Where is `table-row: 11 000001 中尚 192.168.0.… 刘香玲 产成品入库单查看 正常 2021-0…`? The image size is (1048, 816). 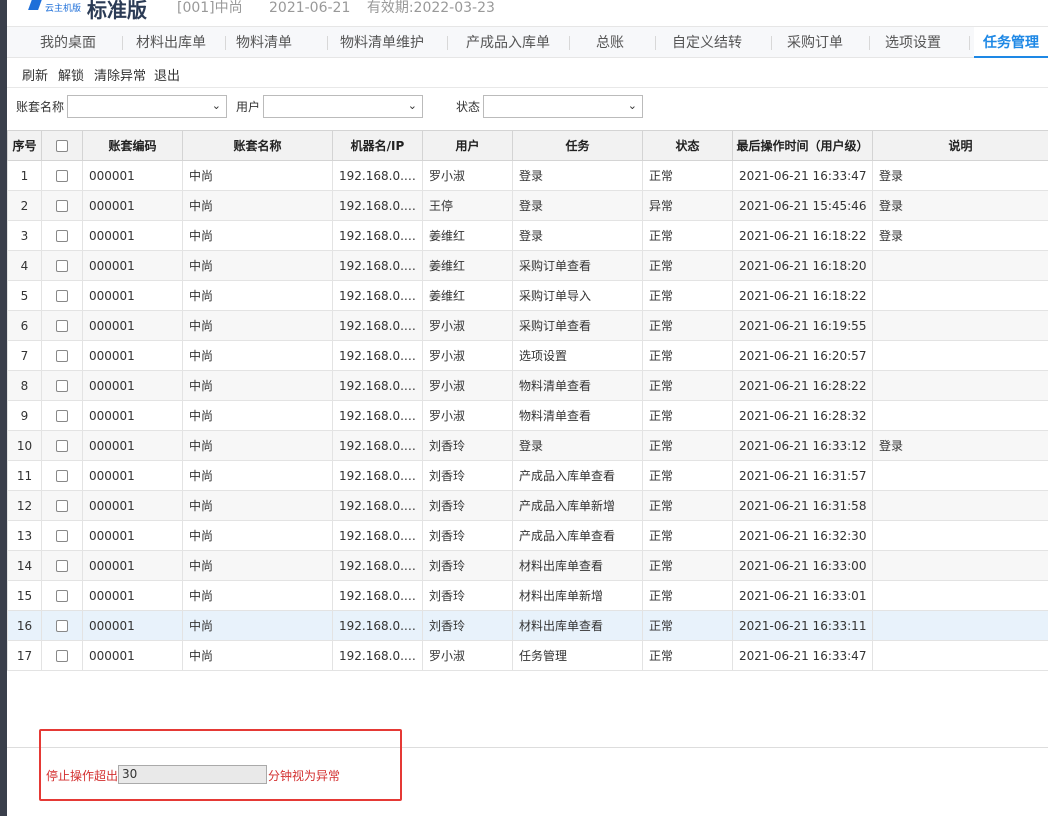 table-row: 11 000001 中尚 192.168.0.… 刘香玲 产成品入库单查看 正常 2021-0… is located at coordinates (527, 475).